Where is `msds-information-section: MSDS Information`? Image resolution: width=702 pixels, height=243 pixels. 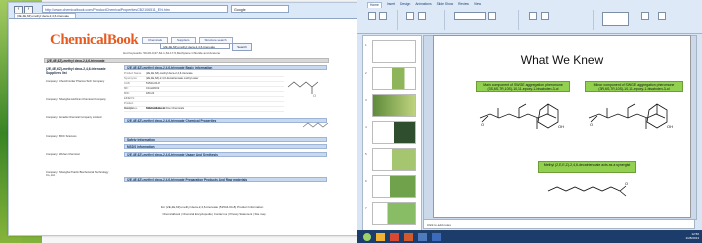 msds-information-section: MSDS Information is located at coordinates (225, 146).